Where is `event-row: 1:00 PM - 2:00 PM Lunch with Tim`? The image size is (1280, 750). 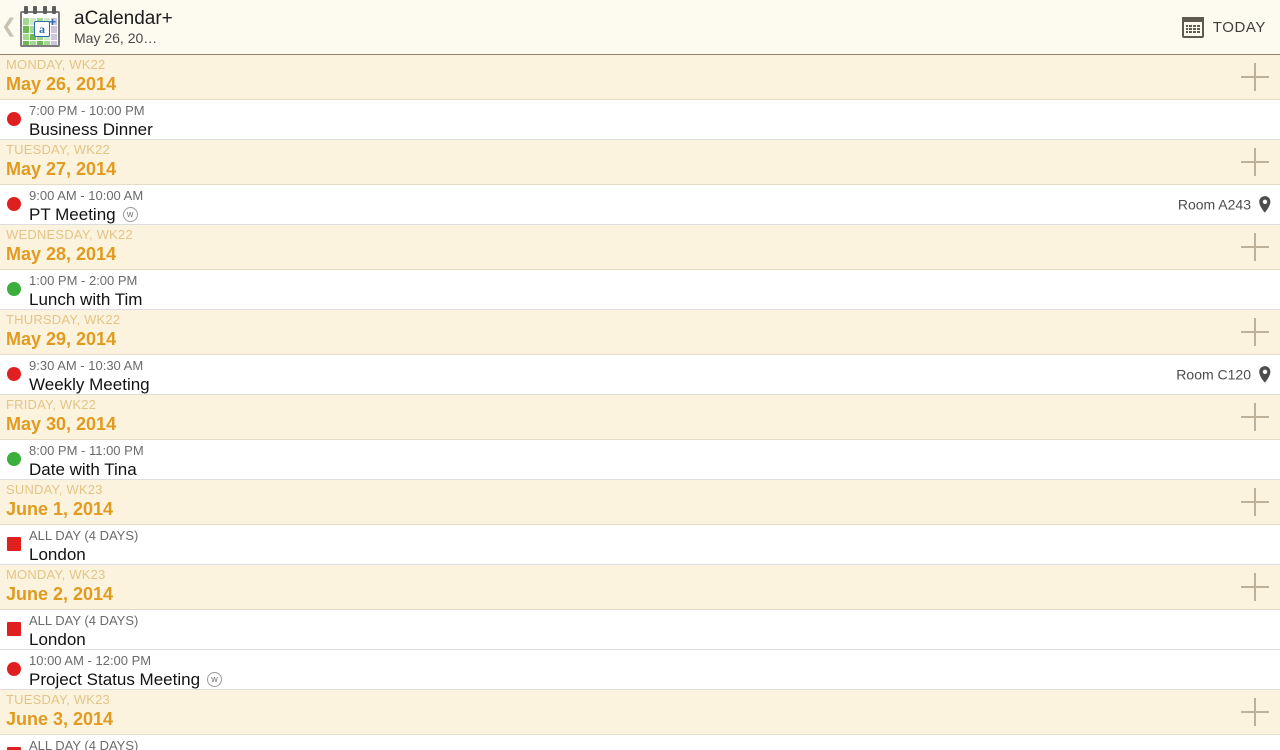 event-row: 1:00 PM - 2:00 PM Lunch with Tim is located at coordinates (640, 290).